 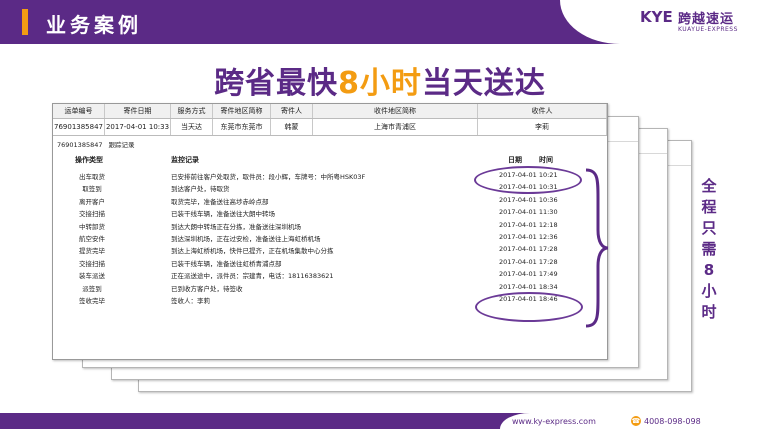 I want to click on col-header: 寄件地区简称, so click(x=242, y=111).